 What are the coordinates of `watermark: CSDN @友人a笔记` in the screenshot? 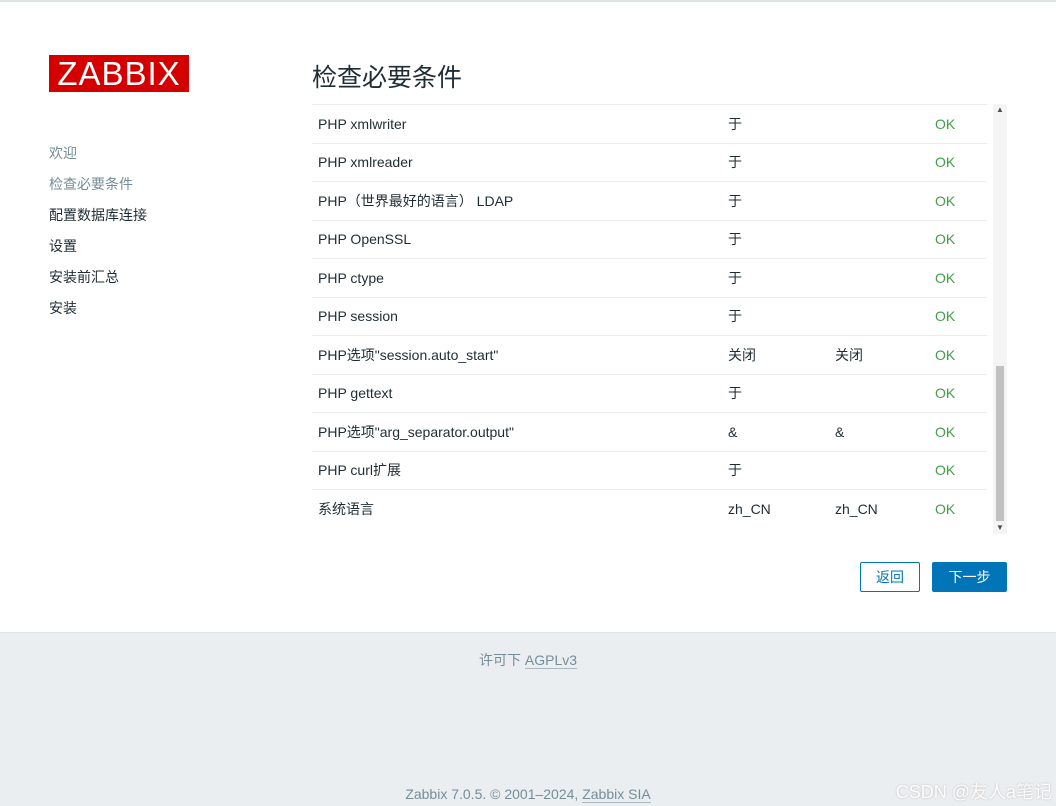 It's located at (973, 792).